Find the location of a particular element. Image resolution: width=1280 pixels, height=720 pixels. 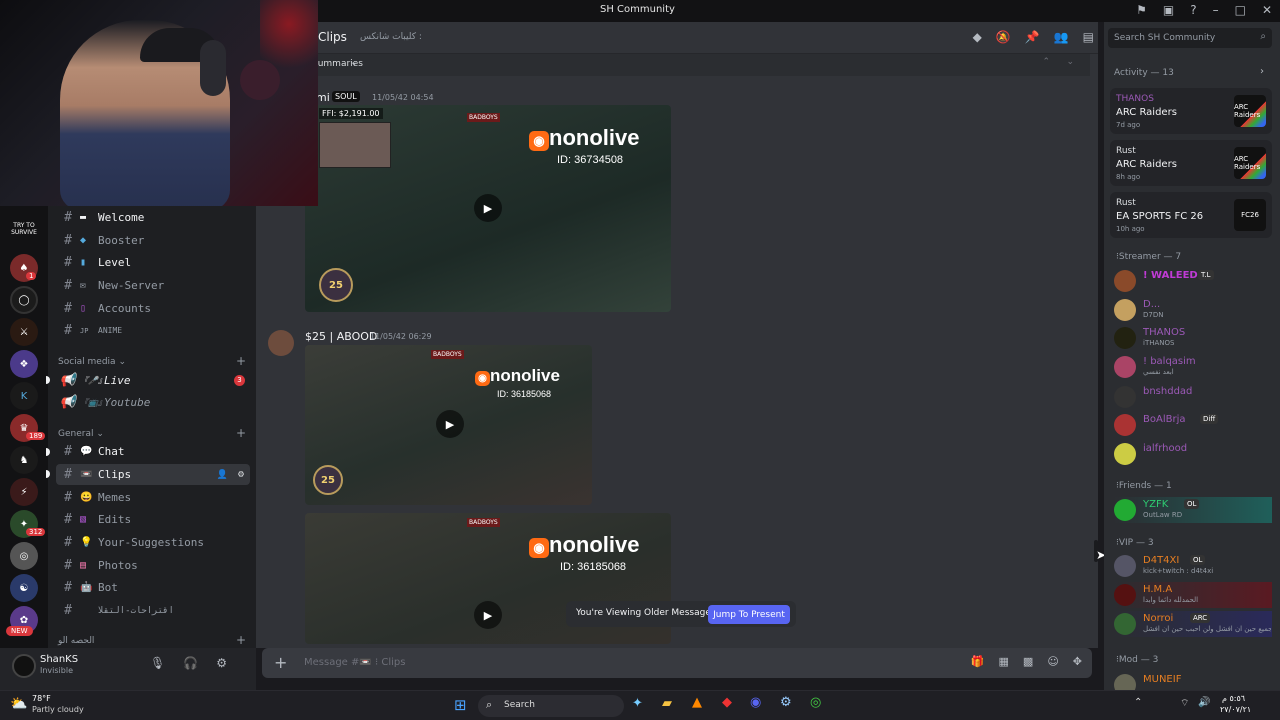

channel-welcome: # ▬ Welcome is located at coordinates (153, 217).